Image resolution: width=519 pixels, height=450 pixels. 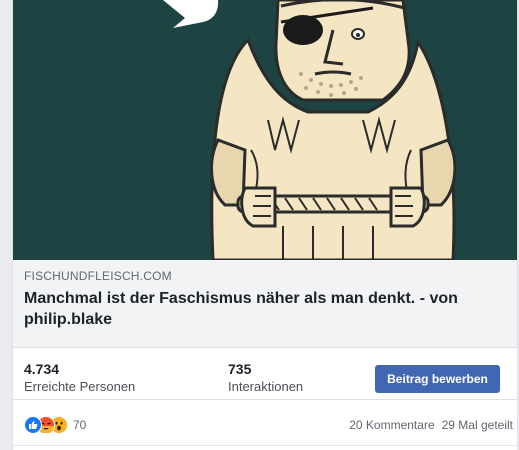 I want to click on comments-link: 20 Kommentare, so click(x=391, y=425).